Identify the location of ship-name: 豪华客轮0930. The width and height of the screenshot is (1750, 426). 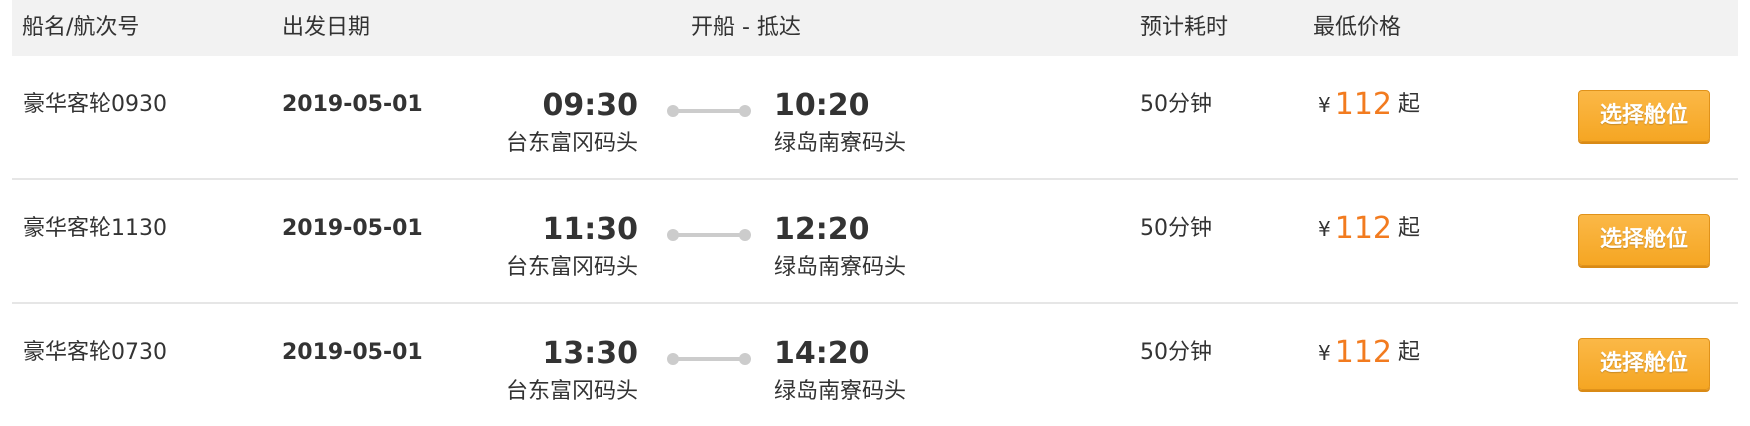
(95, 104).